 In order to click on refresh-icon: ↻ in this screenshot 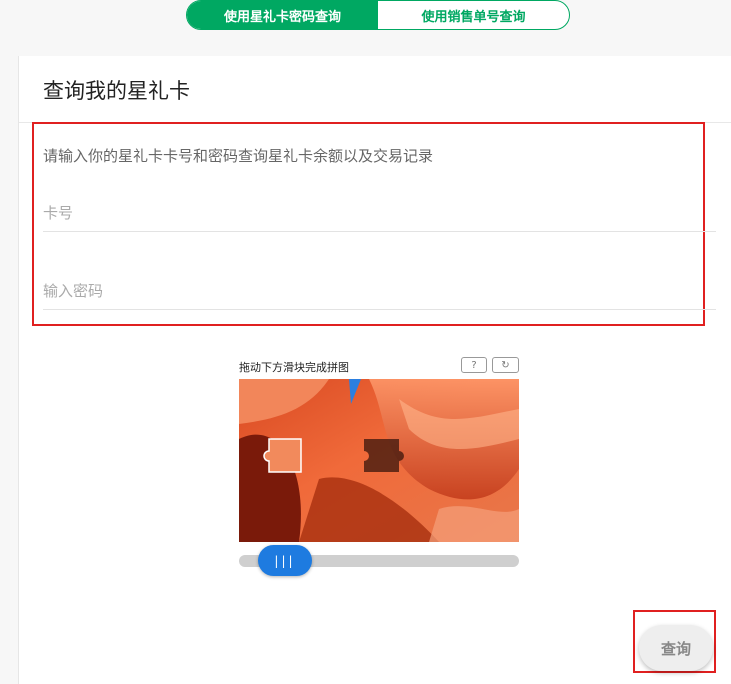, I will do `click(505, 365)`.